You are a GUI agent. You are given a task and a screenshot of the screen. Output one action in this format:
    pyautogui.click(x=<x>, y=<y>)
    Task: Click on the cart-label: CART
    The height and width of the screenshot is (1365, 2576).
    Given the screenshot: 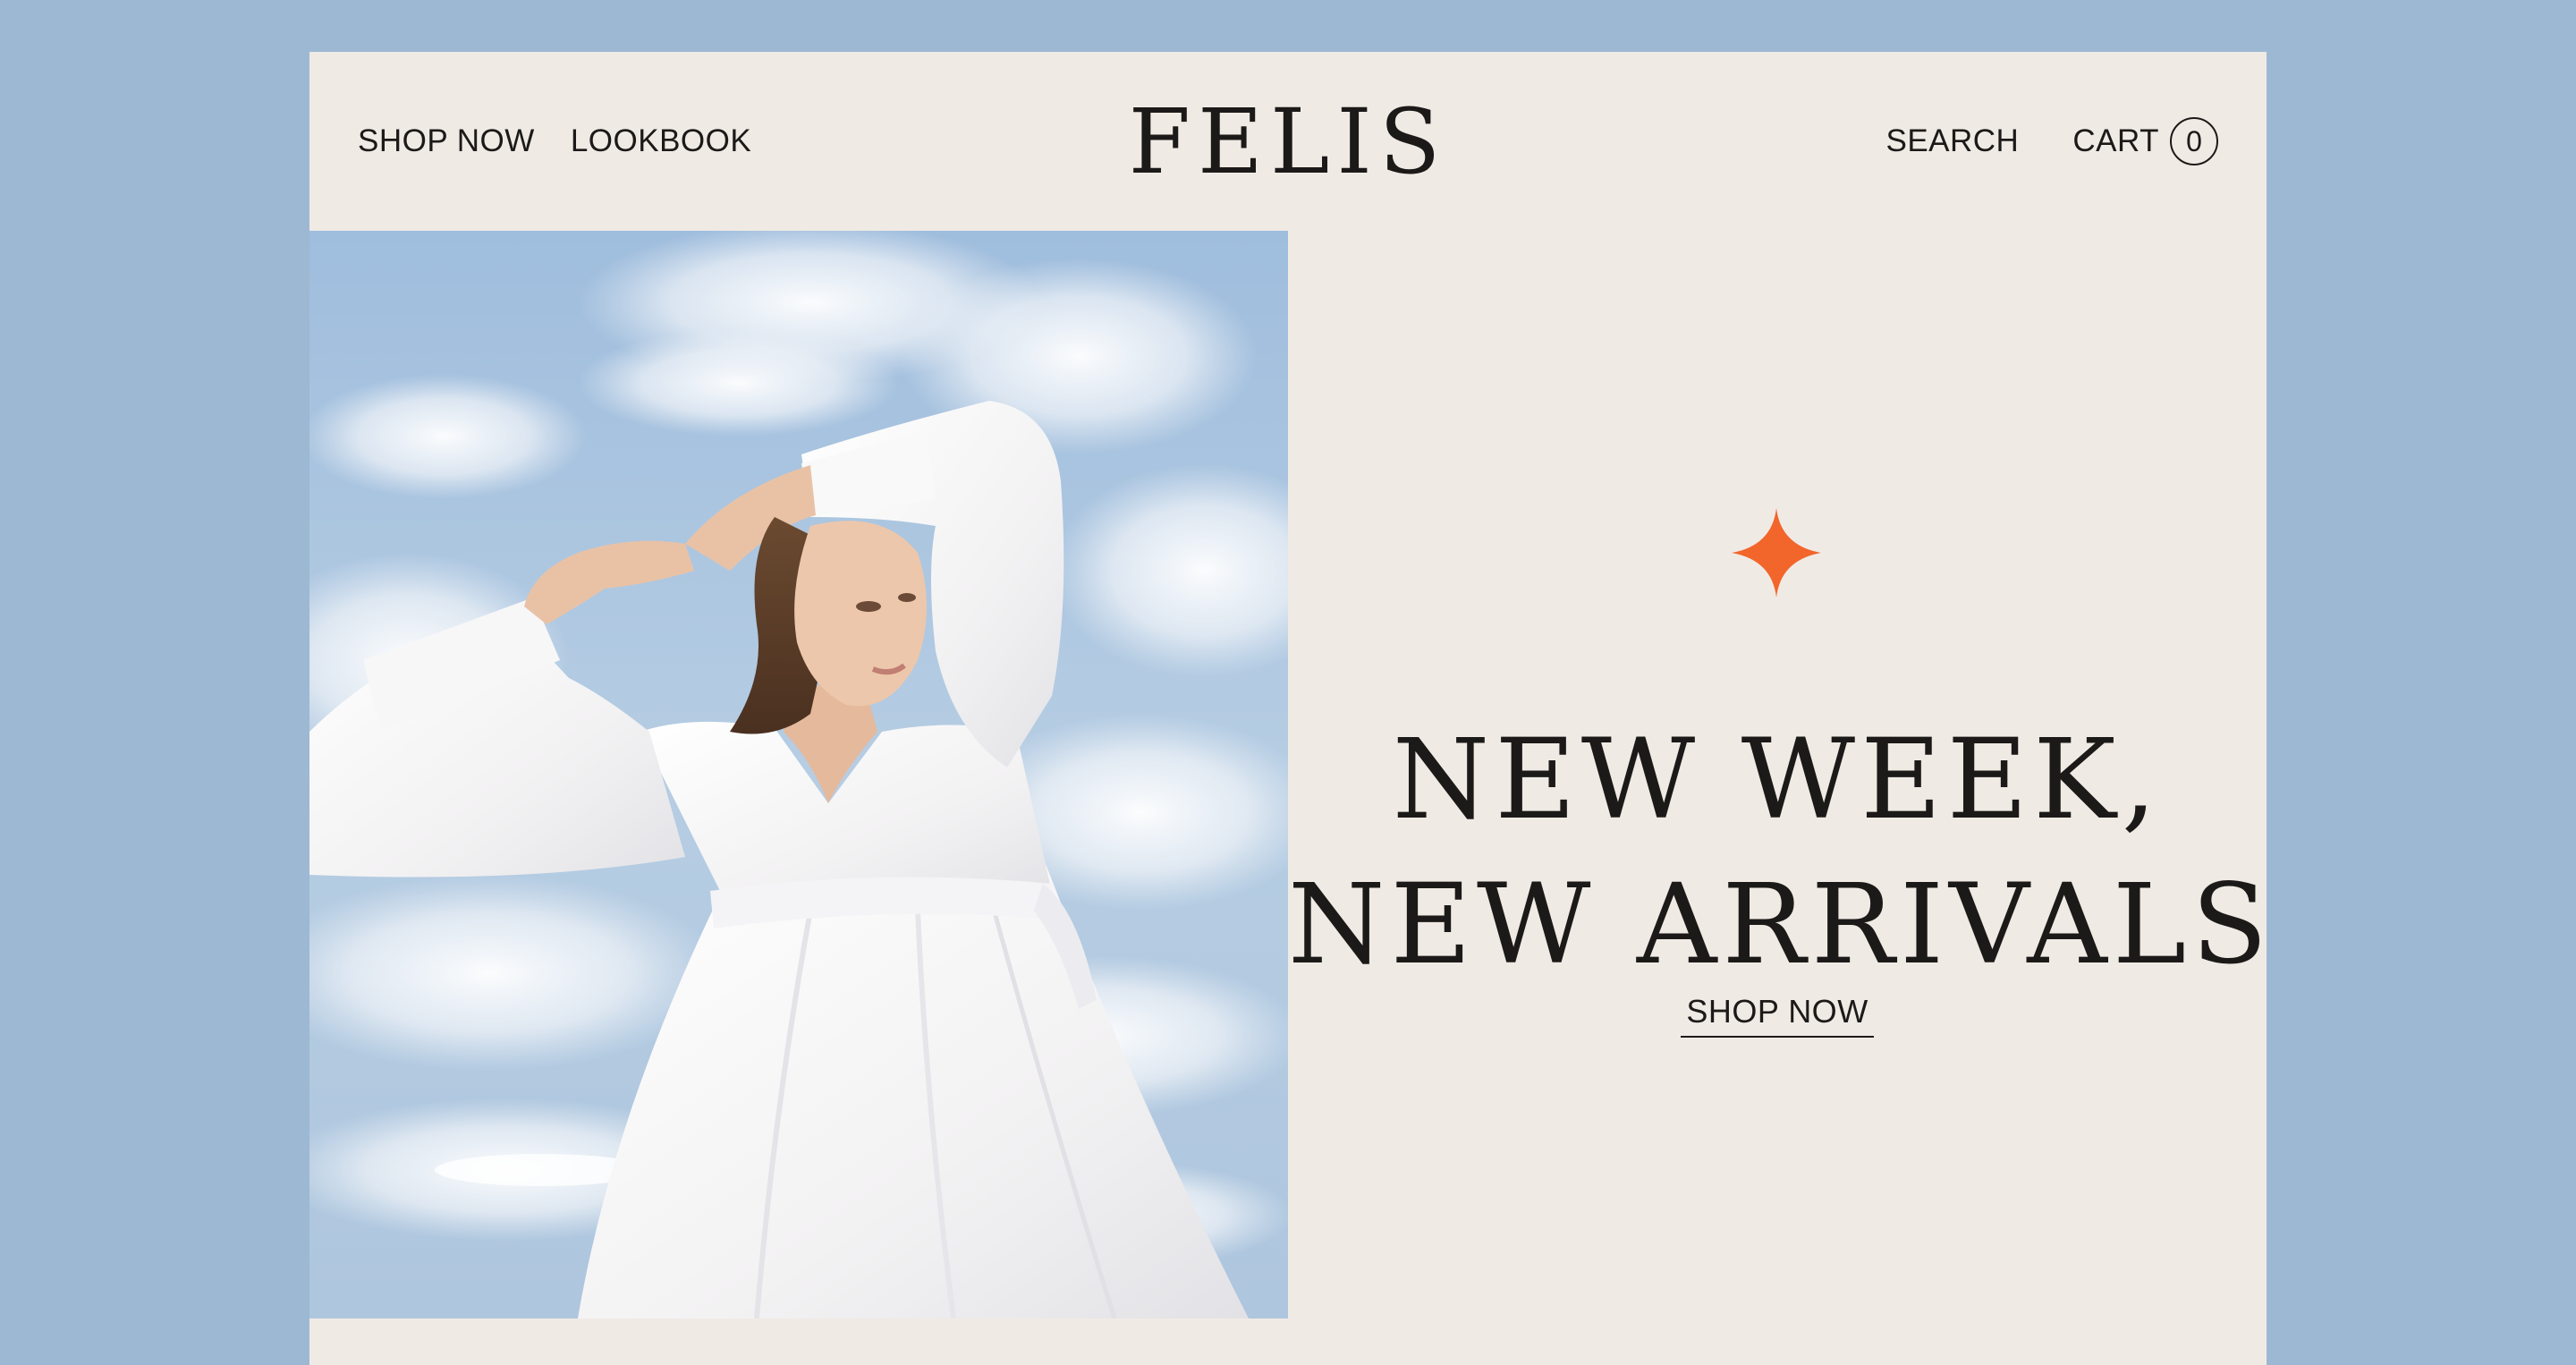 What is the action you would take?
    pyautogui.click(x=2115, y=140)
    